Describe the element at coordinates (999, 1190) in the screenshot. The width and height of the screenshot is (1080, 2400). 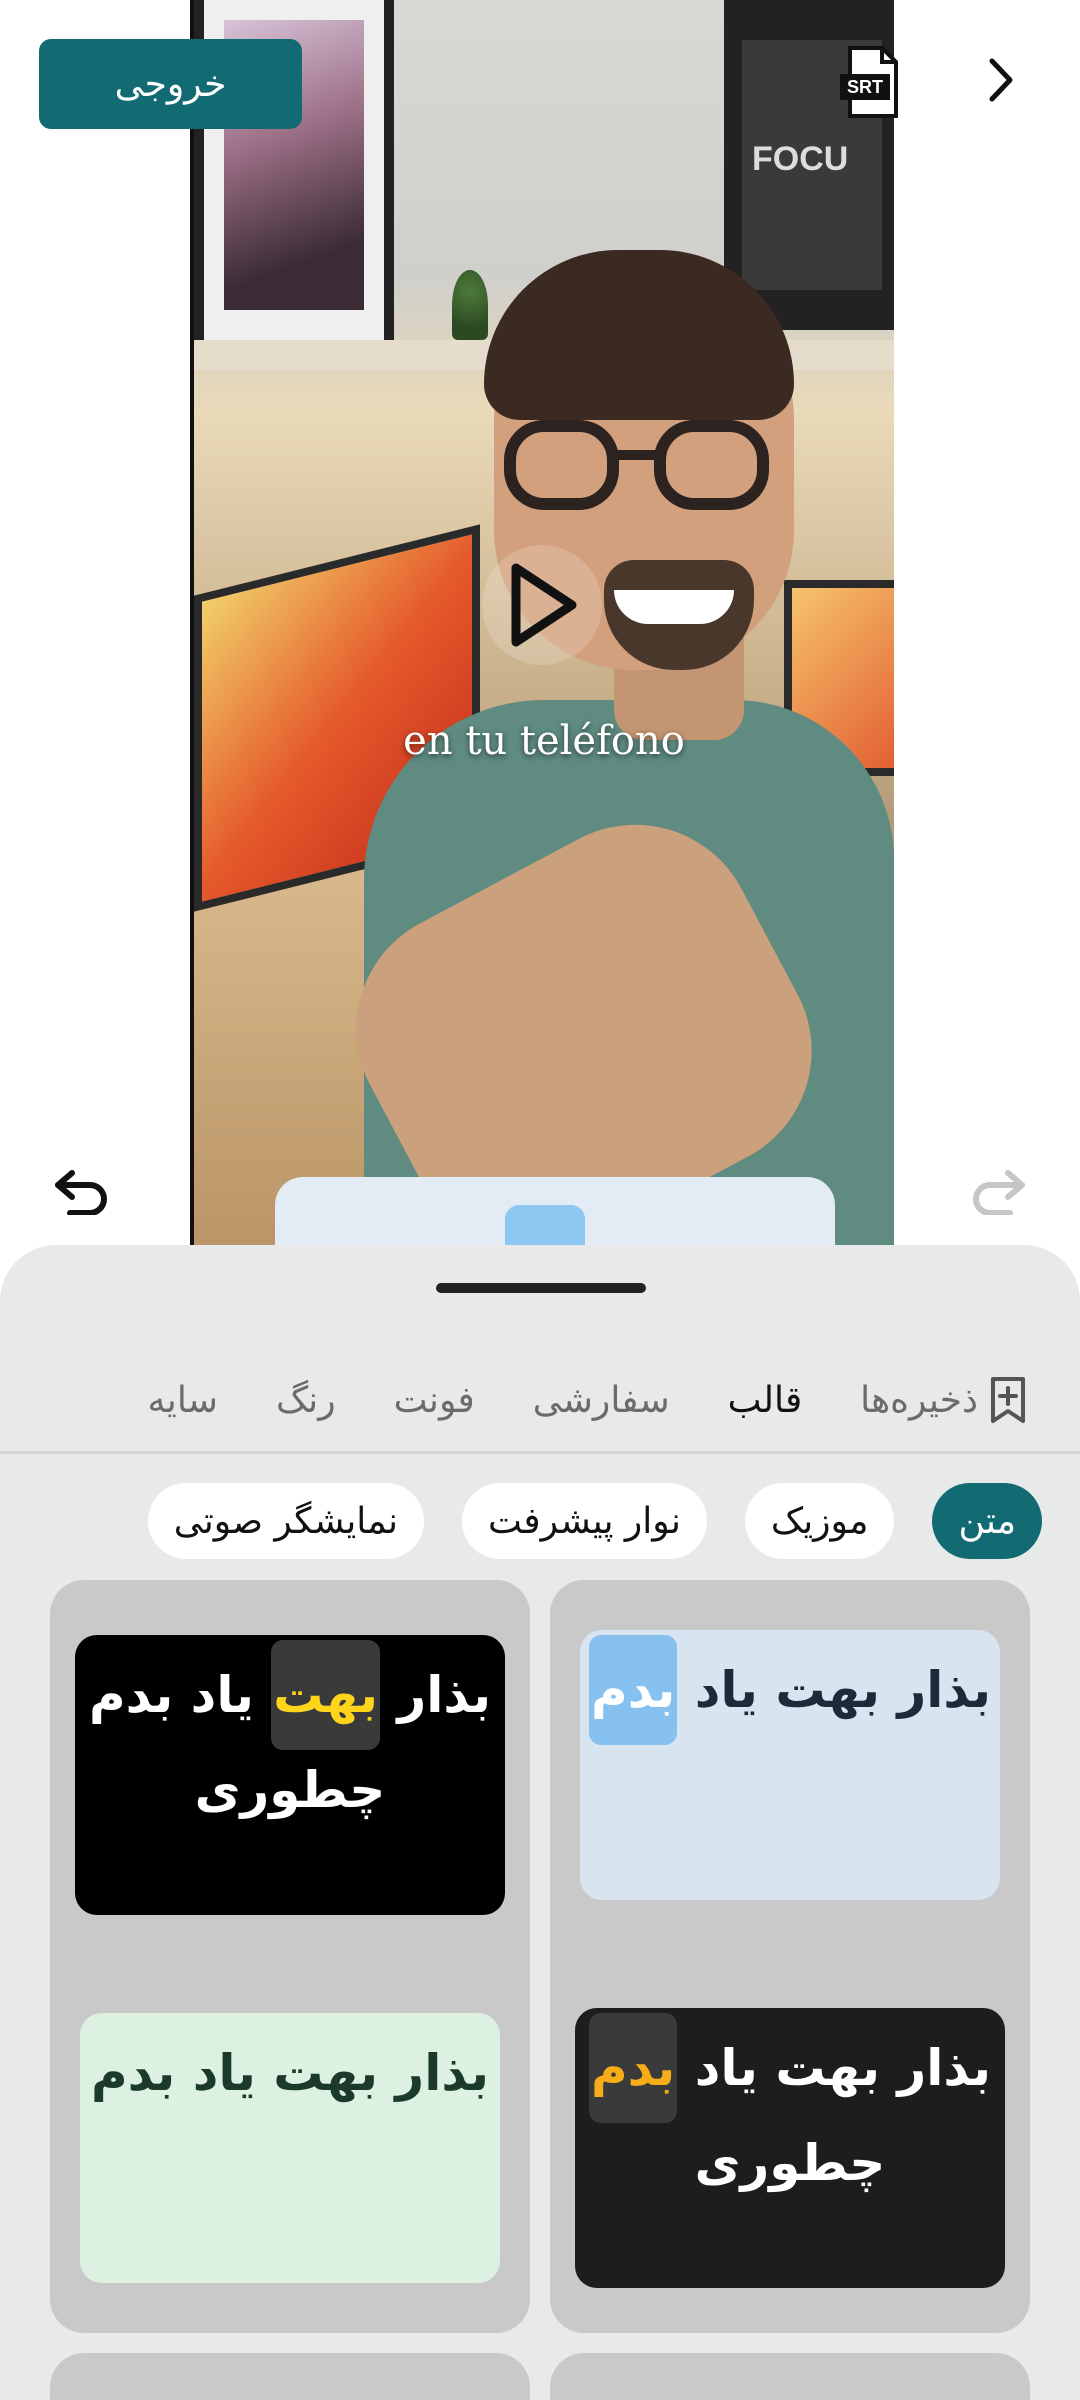
I see `redo-icon` at that location.